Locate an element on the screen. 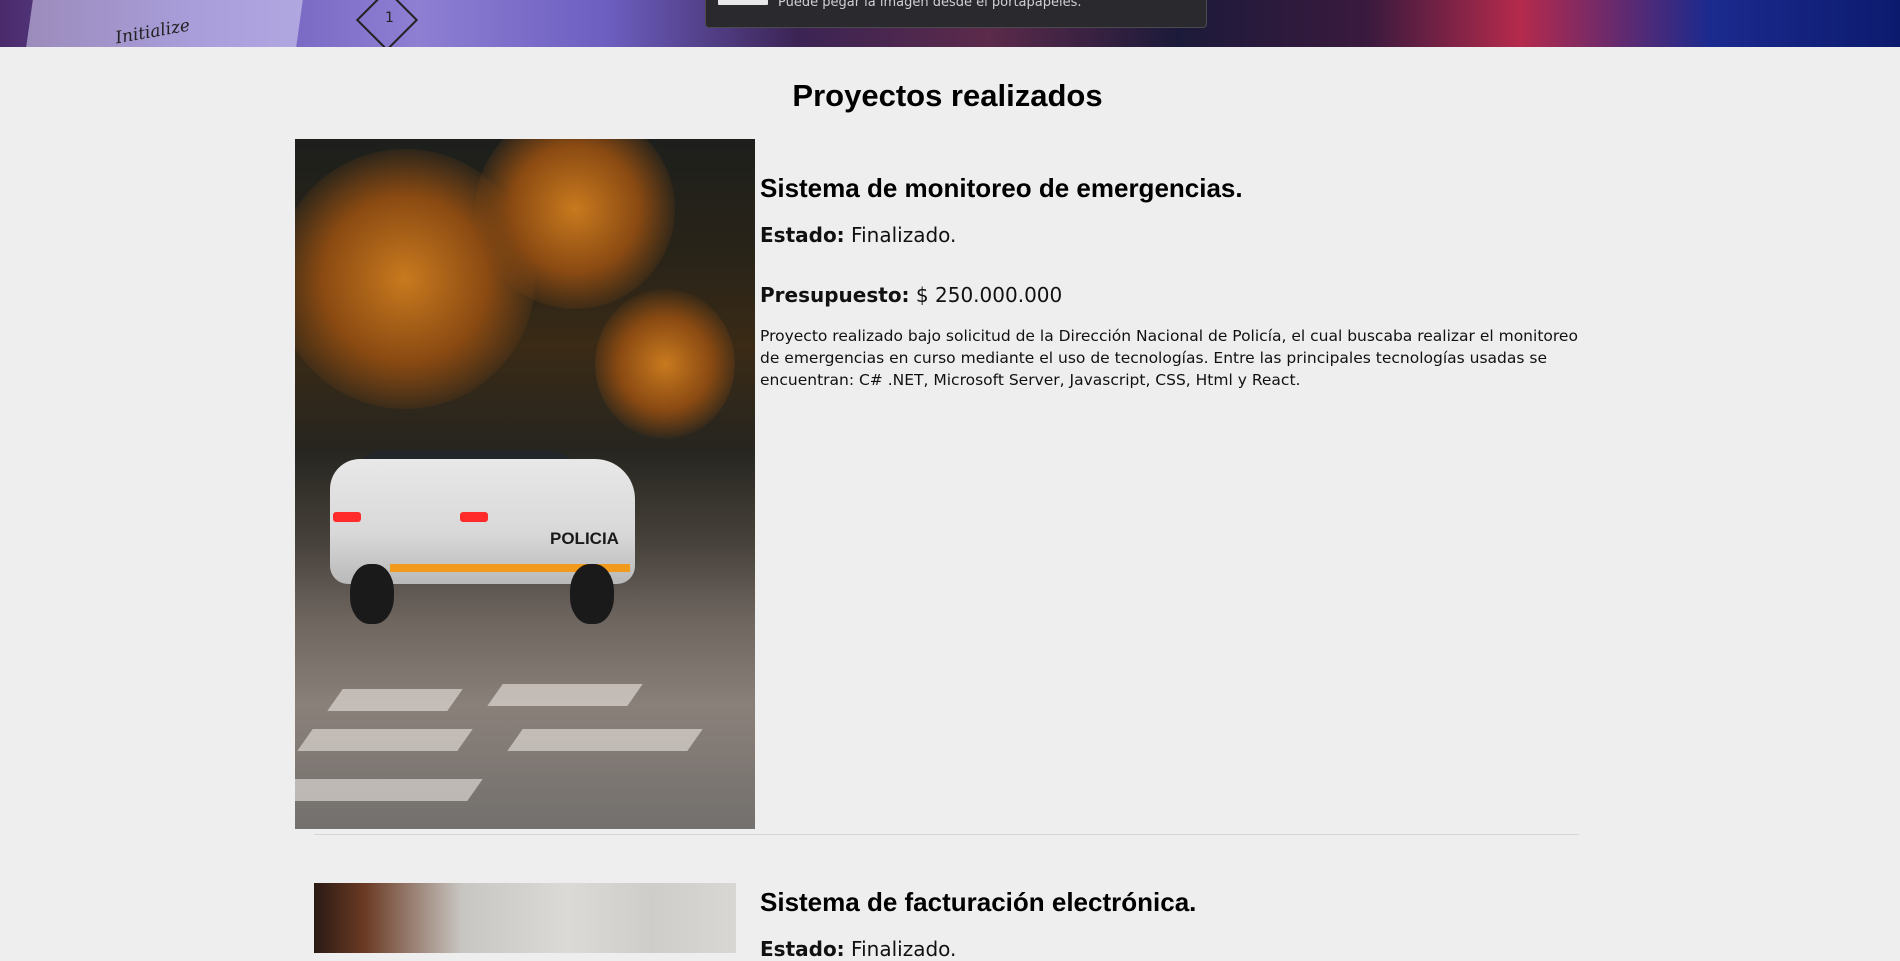 This screenshot has height=961, width=1900. project-budget: Presupuesto: $ 250.000.000 is located at coordinates (911, 295).